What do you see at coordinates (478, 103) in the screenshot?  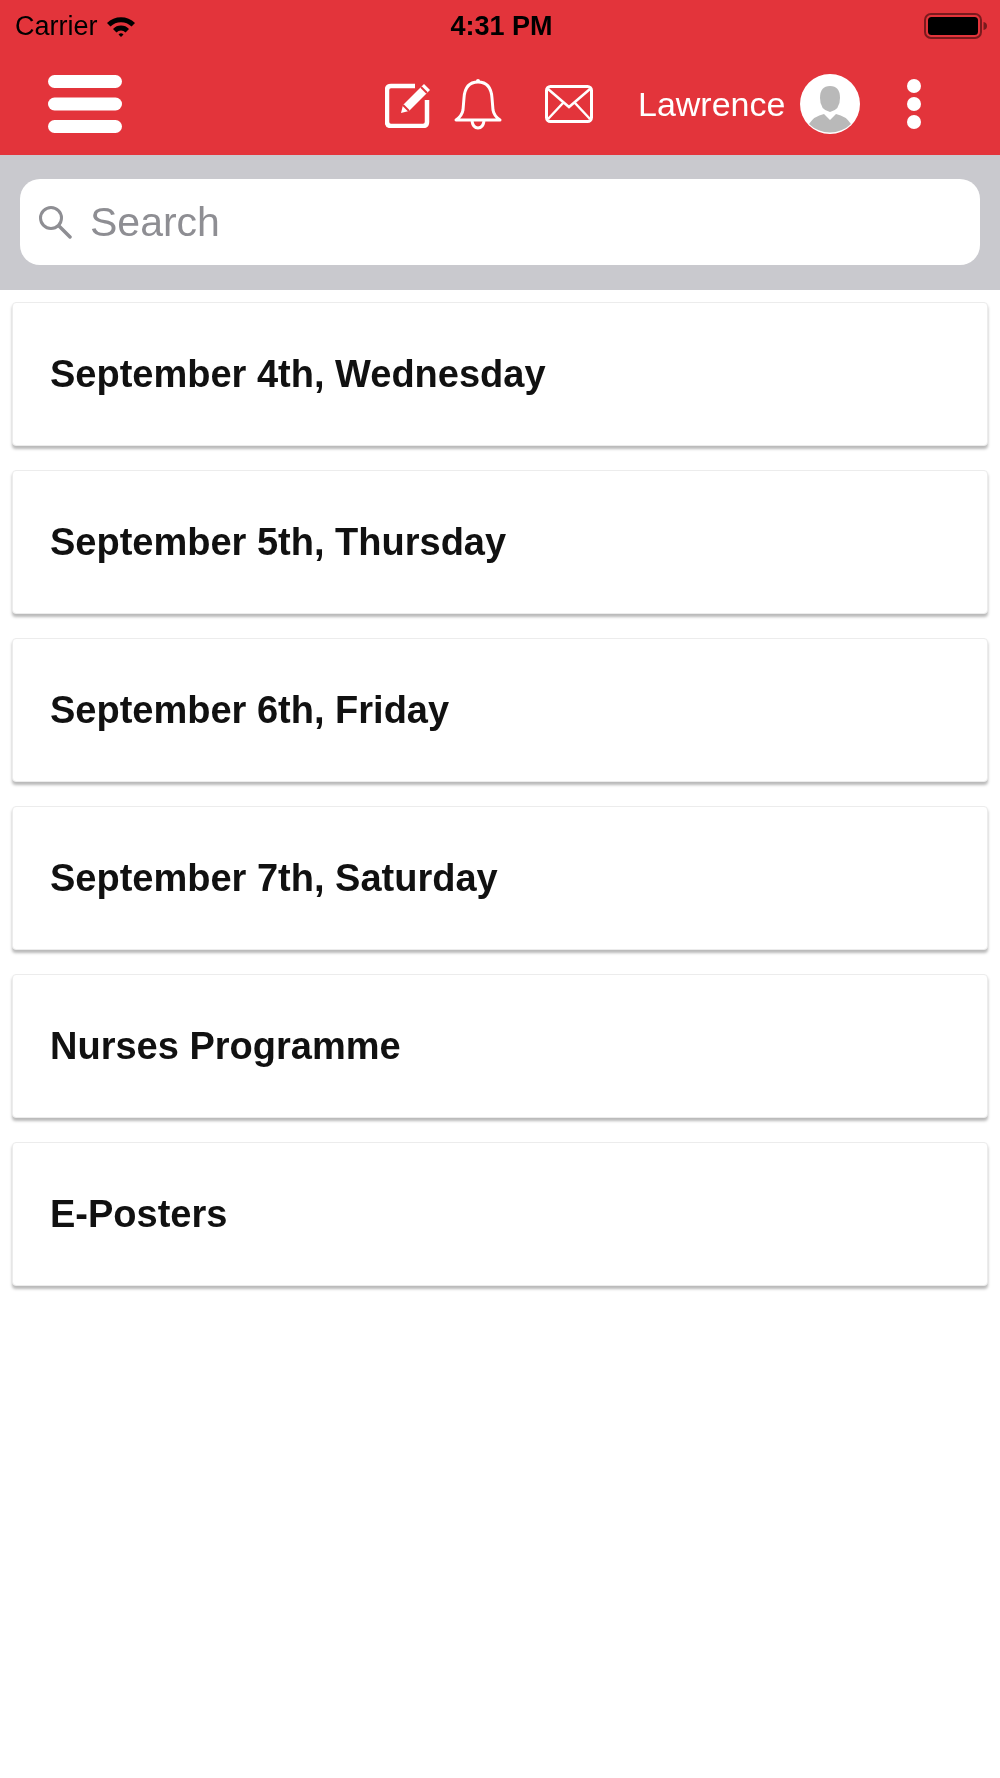 I see `bell-icon` at bounding box center [478, 103].